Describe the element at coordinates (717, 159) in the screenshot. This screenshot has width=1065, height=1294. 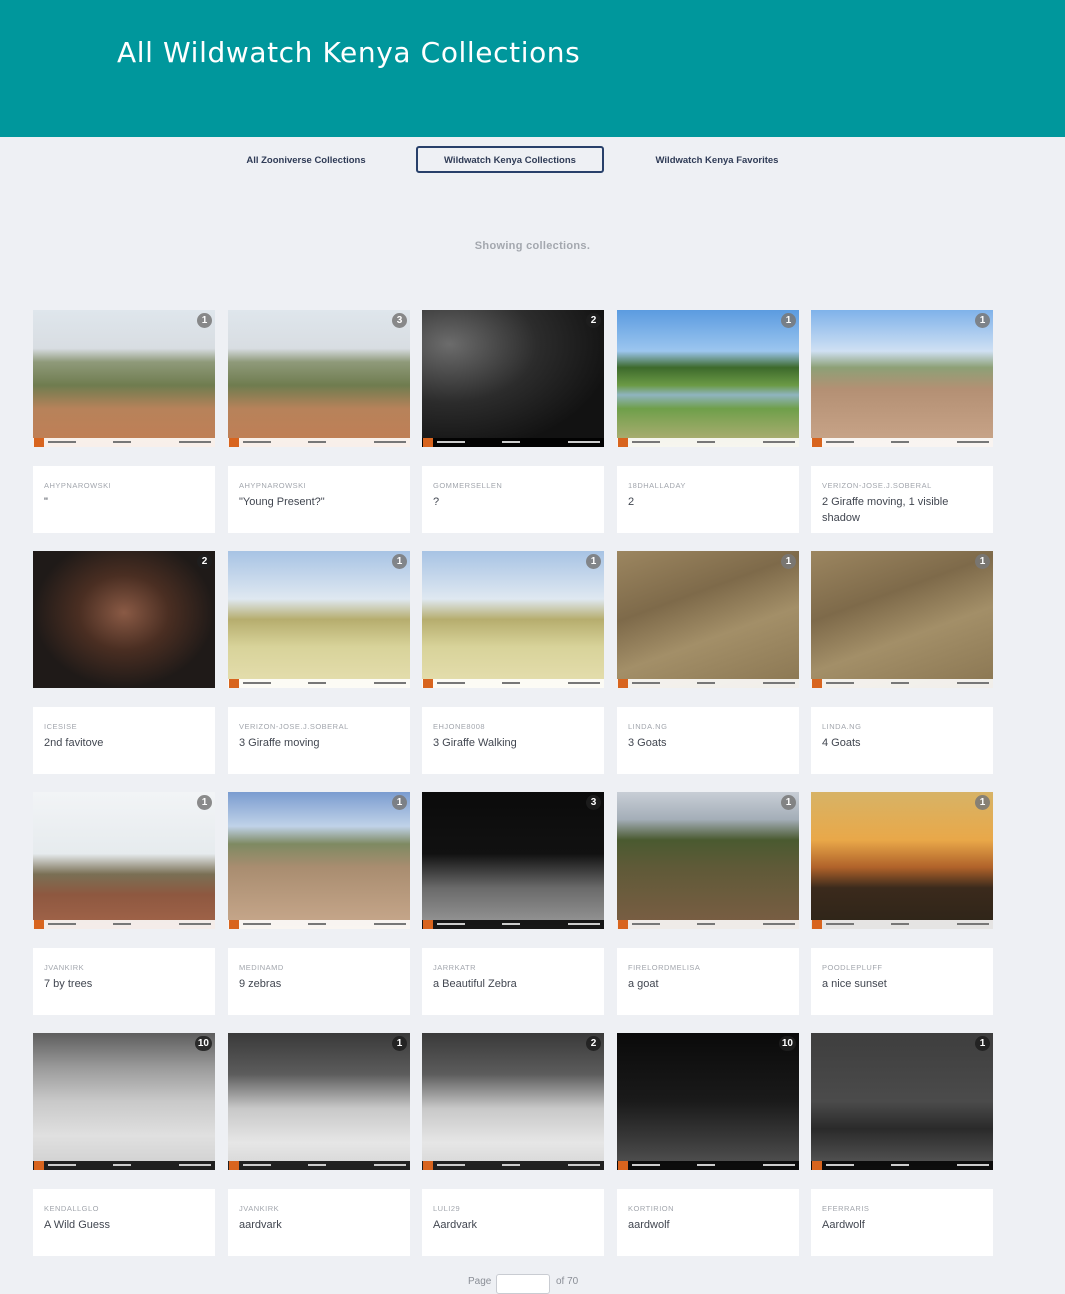
I see `tab-wildwatch-kenya-favorites: Wildwatch Kenya Favorites` at that location.